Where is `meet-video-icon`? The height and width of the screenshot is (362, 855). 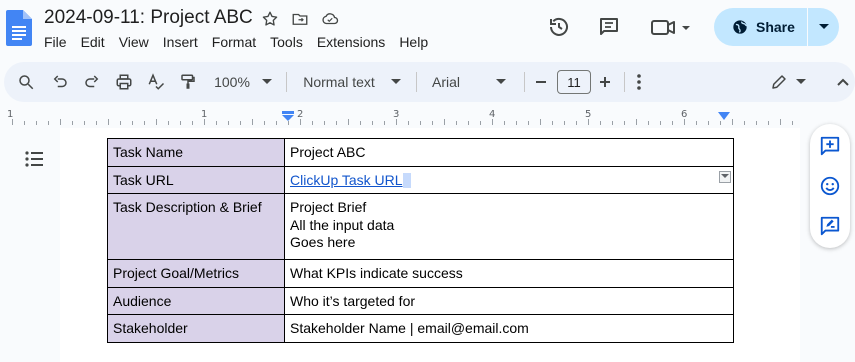 meet-video-icon is located at coordinates (672, 27).